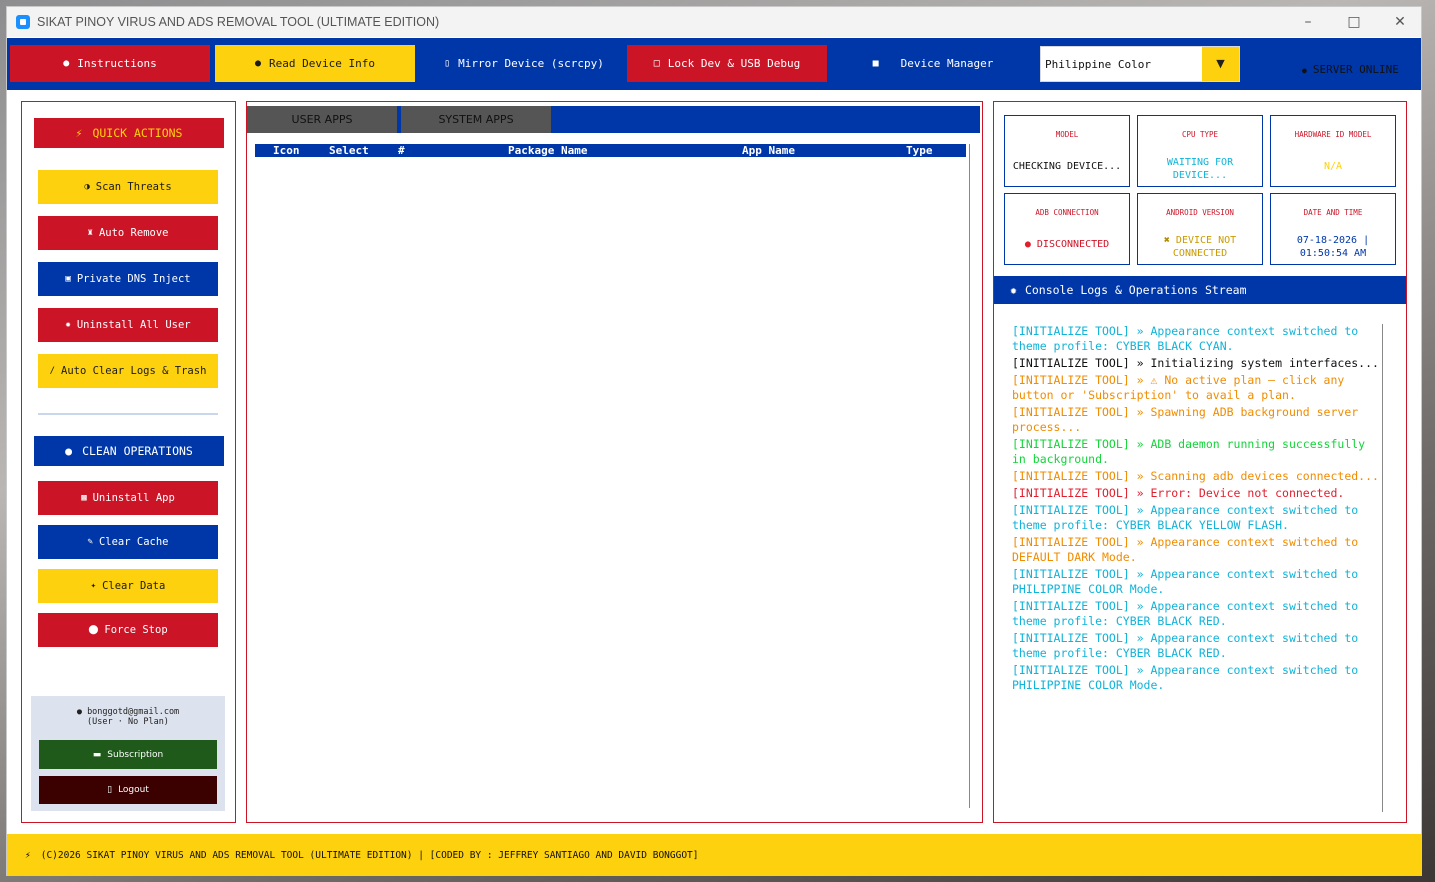  I want to click on private-dns-button: ▣ Private DNS Inject, so click(128, 279).